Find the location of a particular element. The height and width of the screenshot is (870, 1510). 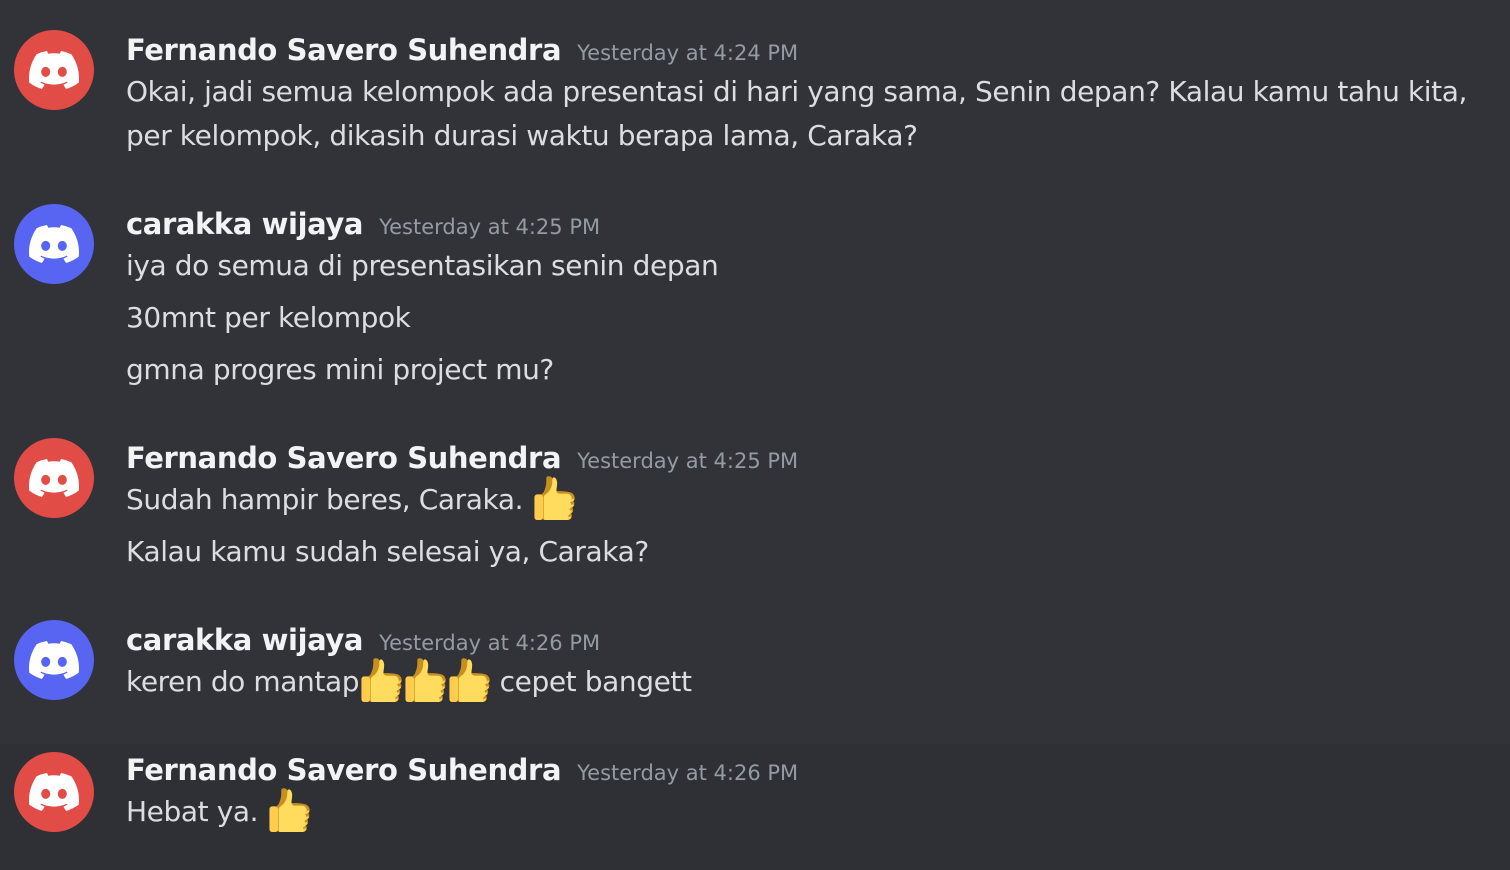

message-text-part: Sudah hampir beres, Caraka. is located at coordinates (325, 499).